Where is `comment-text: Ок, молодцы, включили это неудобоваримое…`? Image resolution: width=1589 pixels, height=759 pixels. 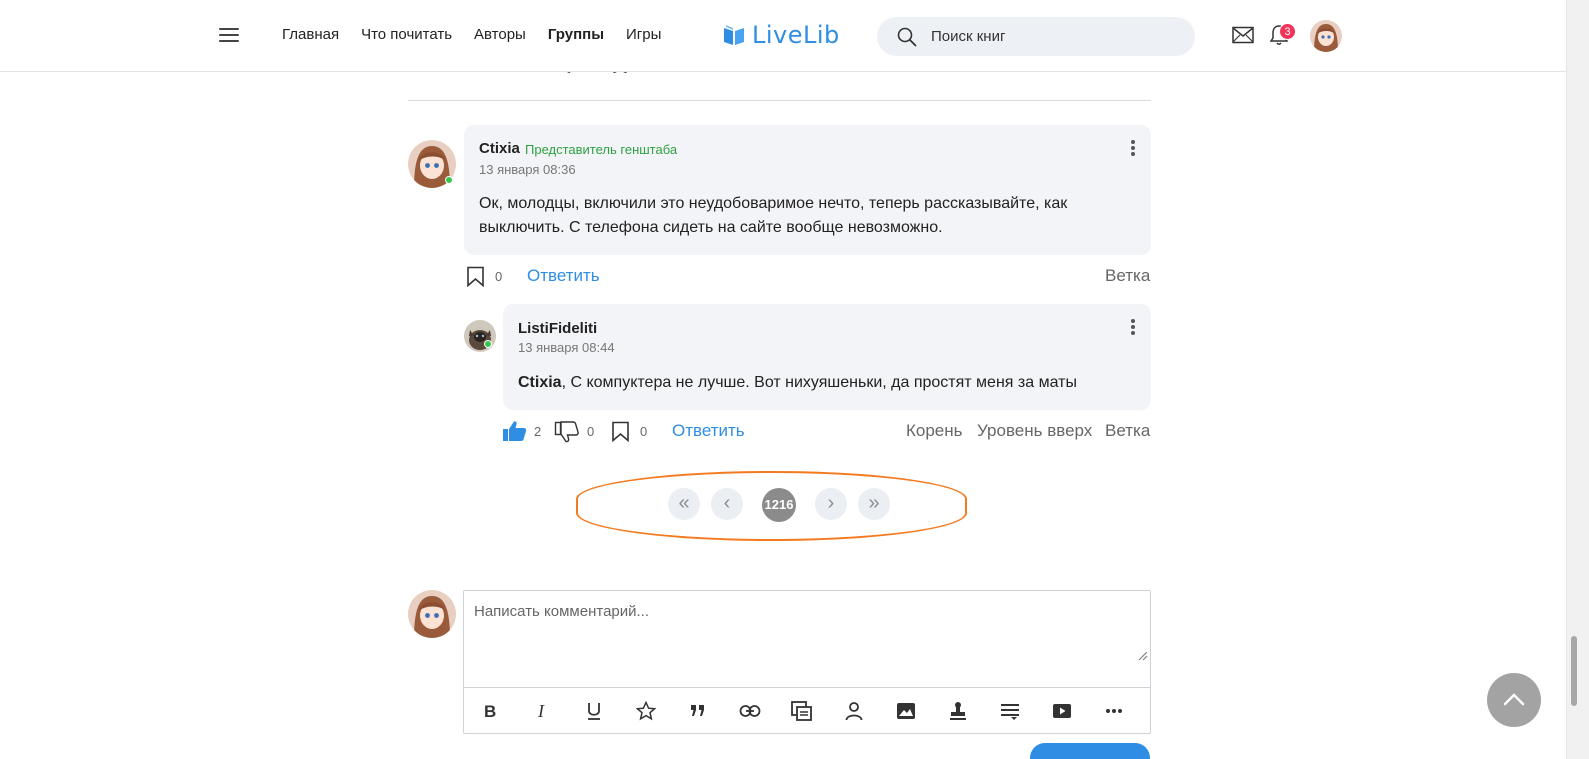 comment-text: Ок, молодцы, включили это неудобоваримое… is located at coordinates (773, 215).